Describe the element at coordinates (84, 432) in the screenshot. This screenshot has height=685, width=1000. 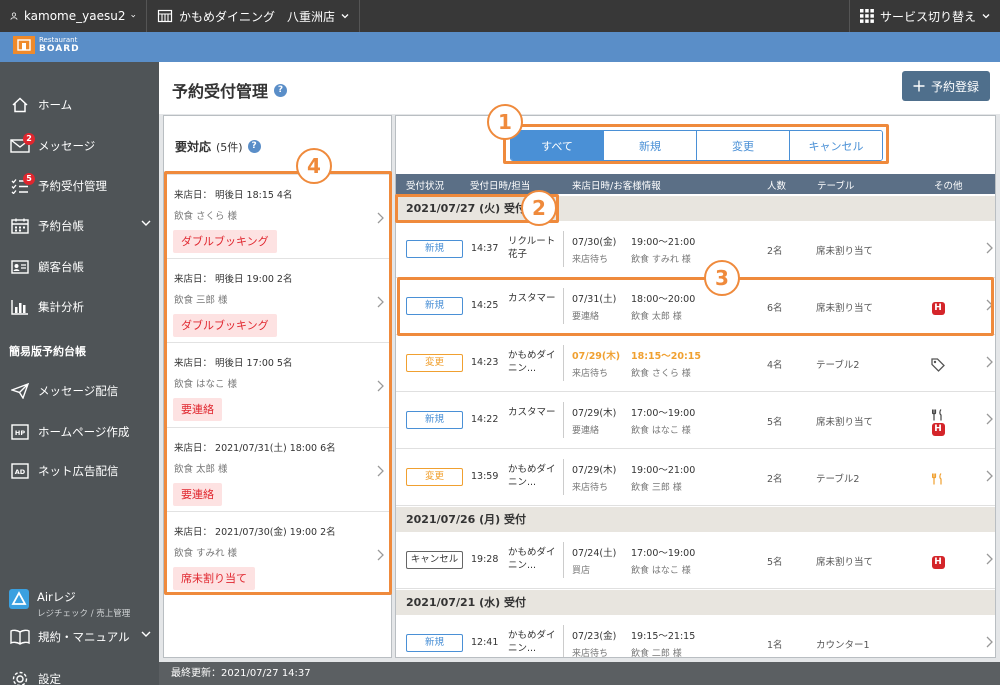
I see `sidebar-item-label: ホームページ作成` at that location.